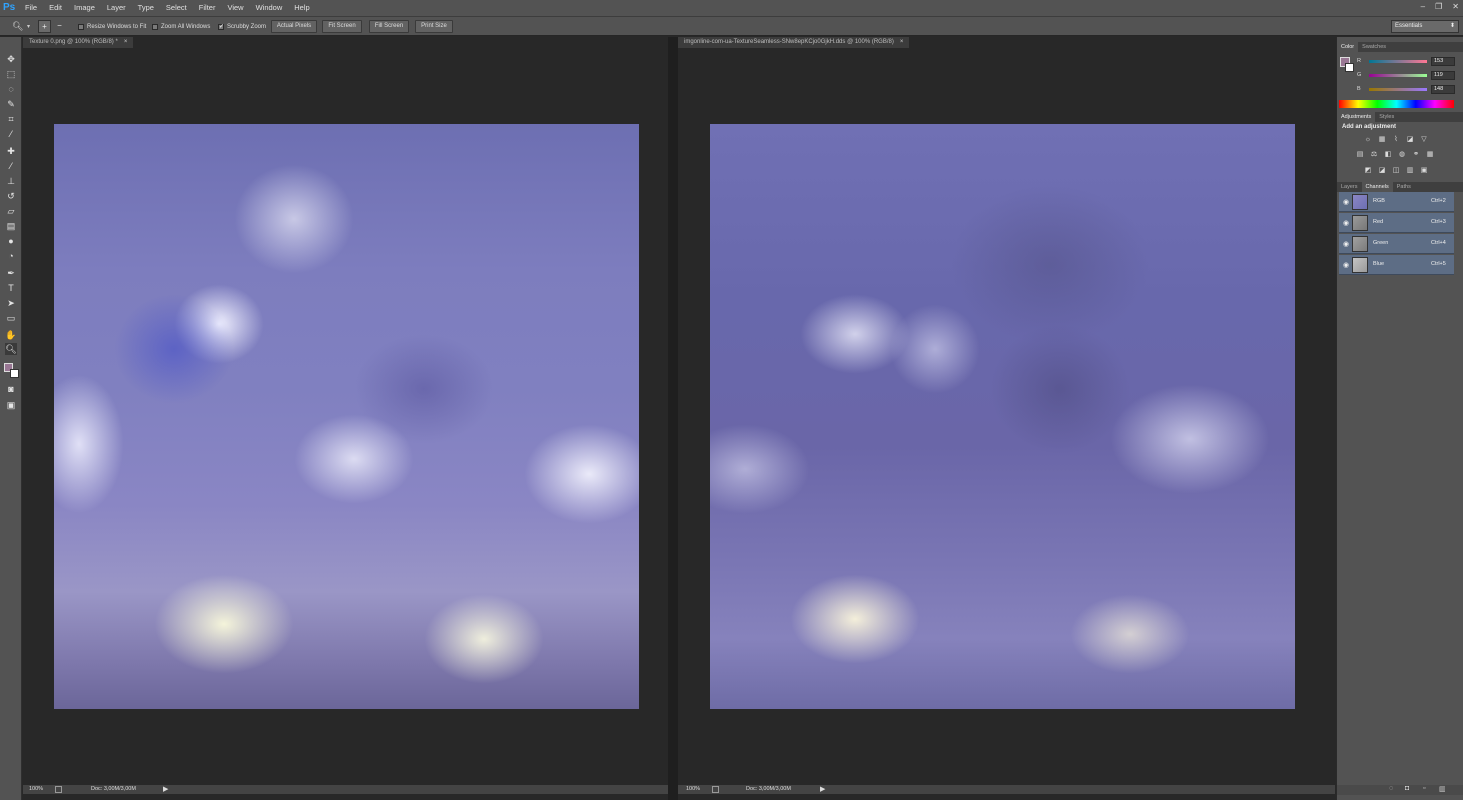 Image resolution: width=1463 pixels, height=800 pixels. What do you see at coordinates (11, 256) in the screenshot?
I see `dodge-tool-icon: ◔` at bounding box center [11, 256].